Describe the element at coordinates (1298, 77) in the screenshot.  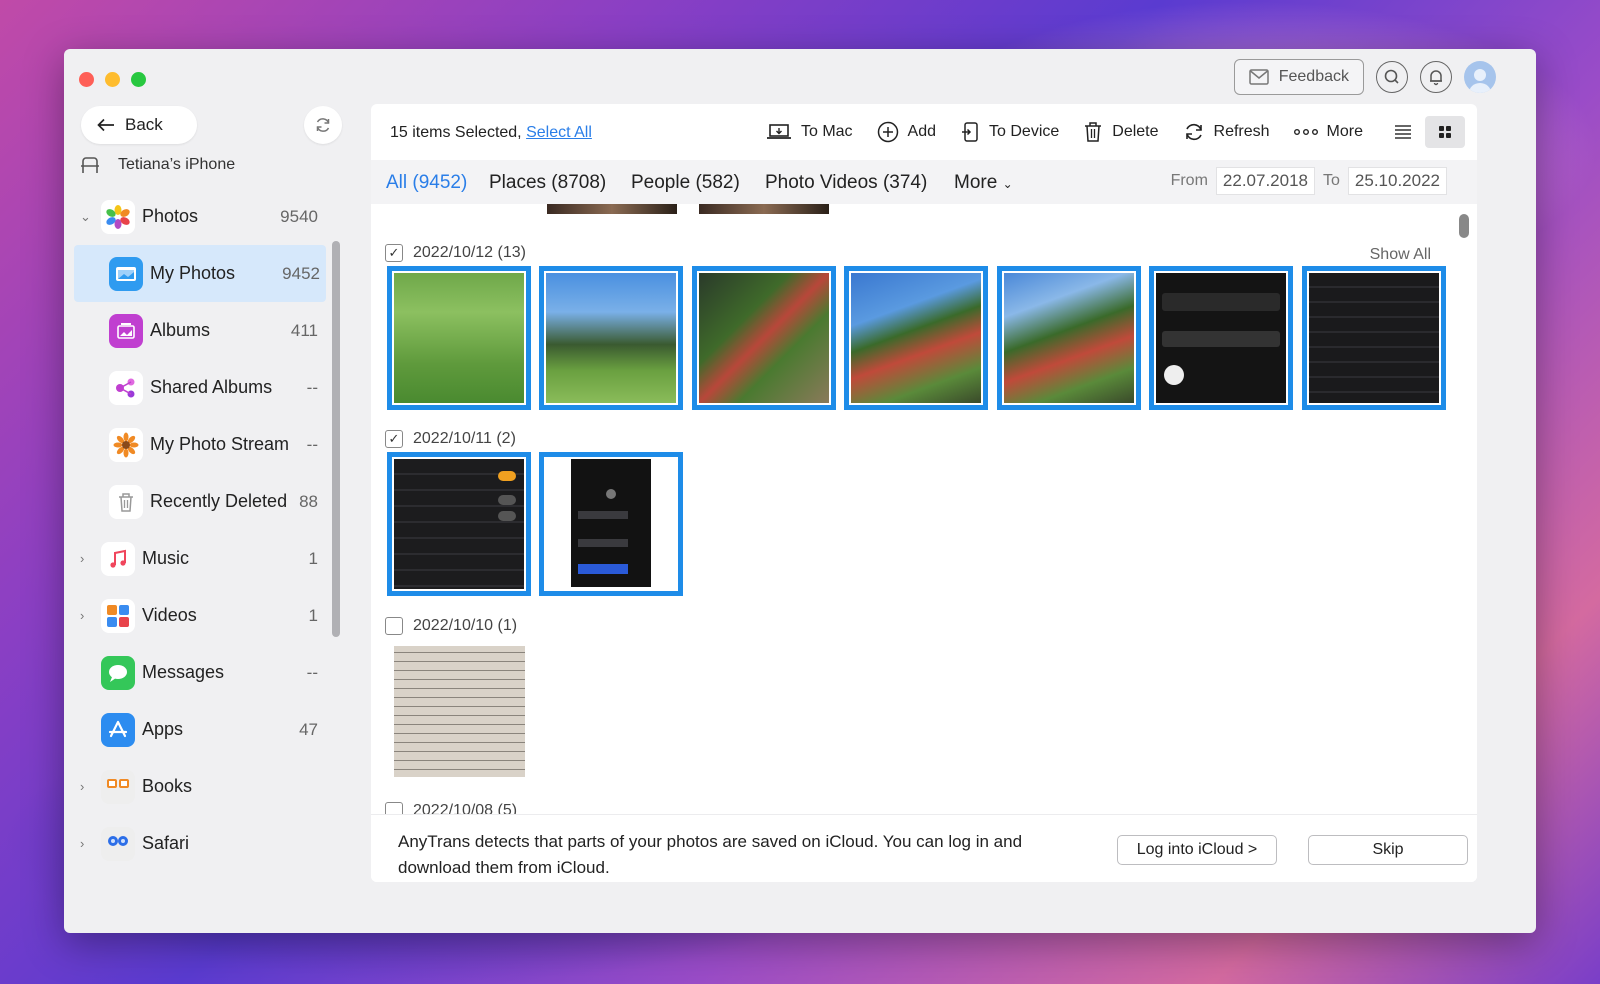
I see `feedback-button: Feedback` at that location.